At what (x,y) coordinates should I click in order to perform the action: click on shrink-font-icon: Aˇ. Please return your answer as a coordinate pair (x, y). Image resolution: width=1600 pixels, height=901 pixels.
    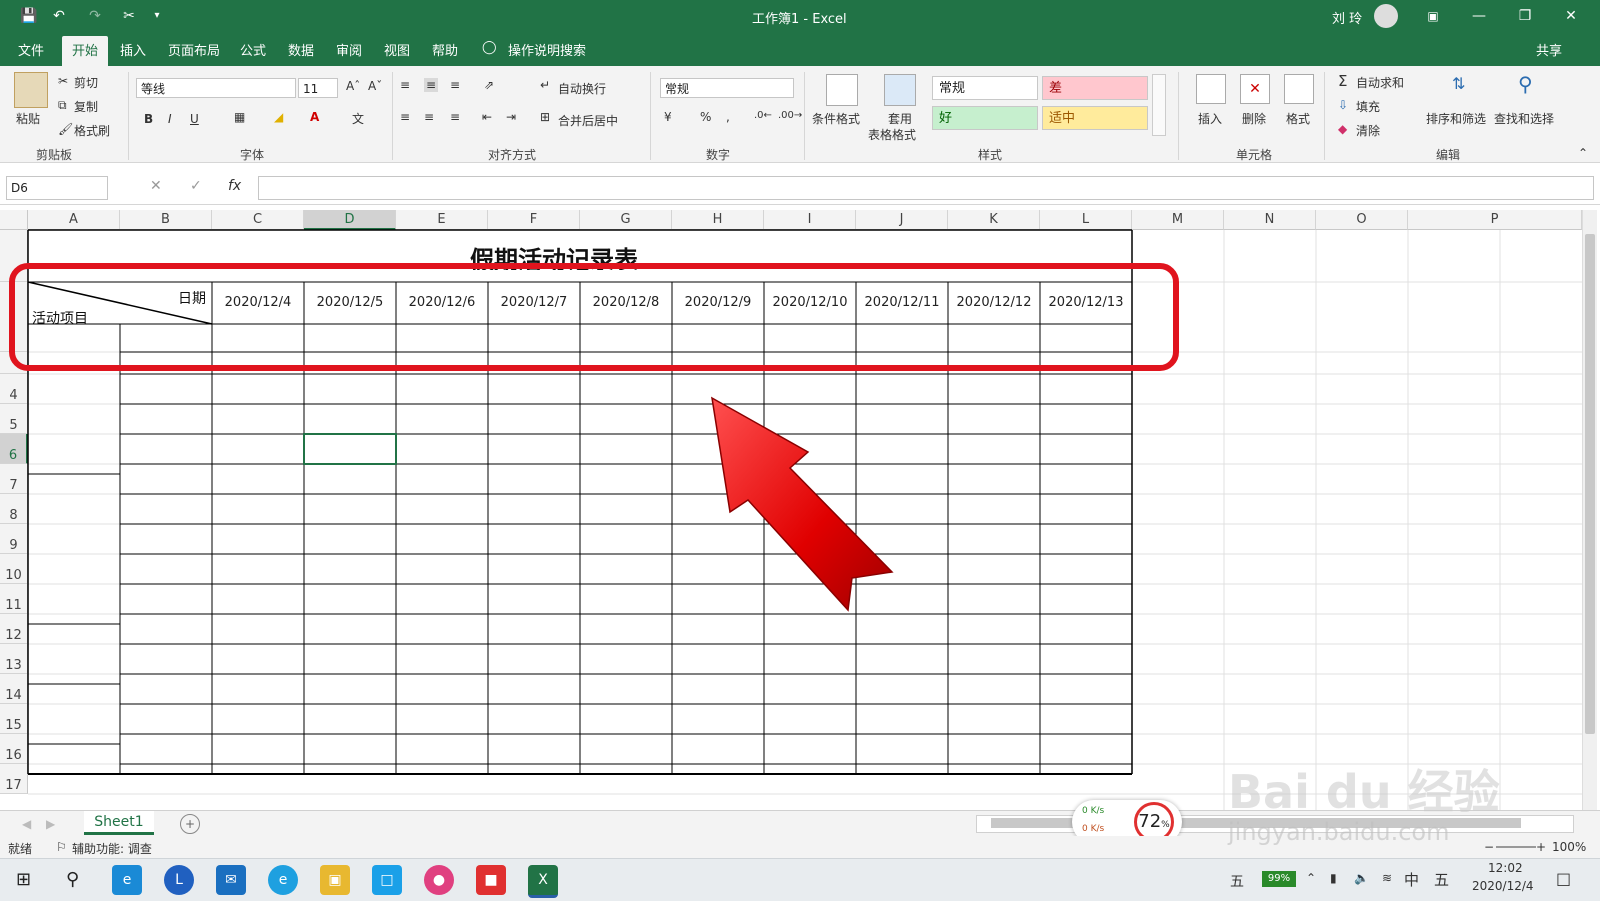
    Looking at the image, I should click on (375, 86).